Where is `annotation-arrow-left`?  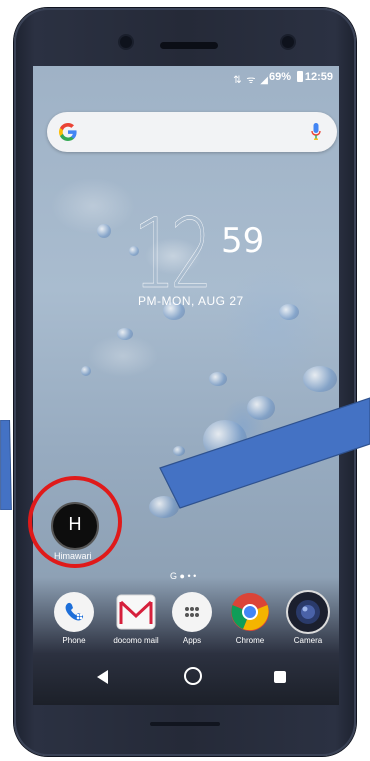
annotation-arrow-left is located at coordinates (6, 465).